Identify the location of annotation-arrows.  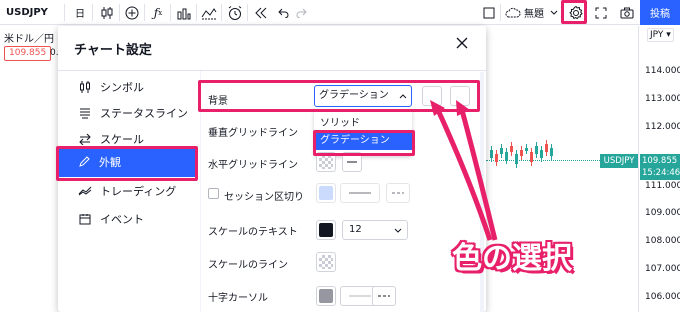
(464, 170).